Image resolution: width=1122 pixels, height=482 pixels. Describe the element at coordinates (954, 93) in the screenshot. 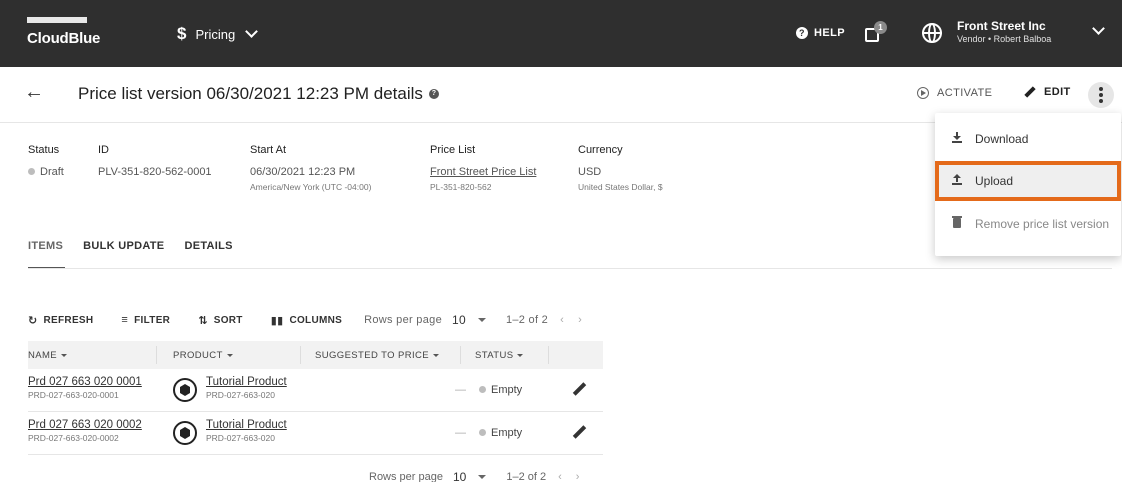

I see `activate-button: ACTIVATE` at that location.